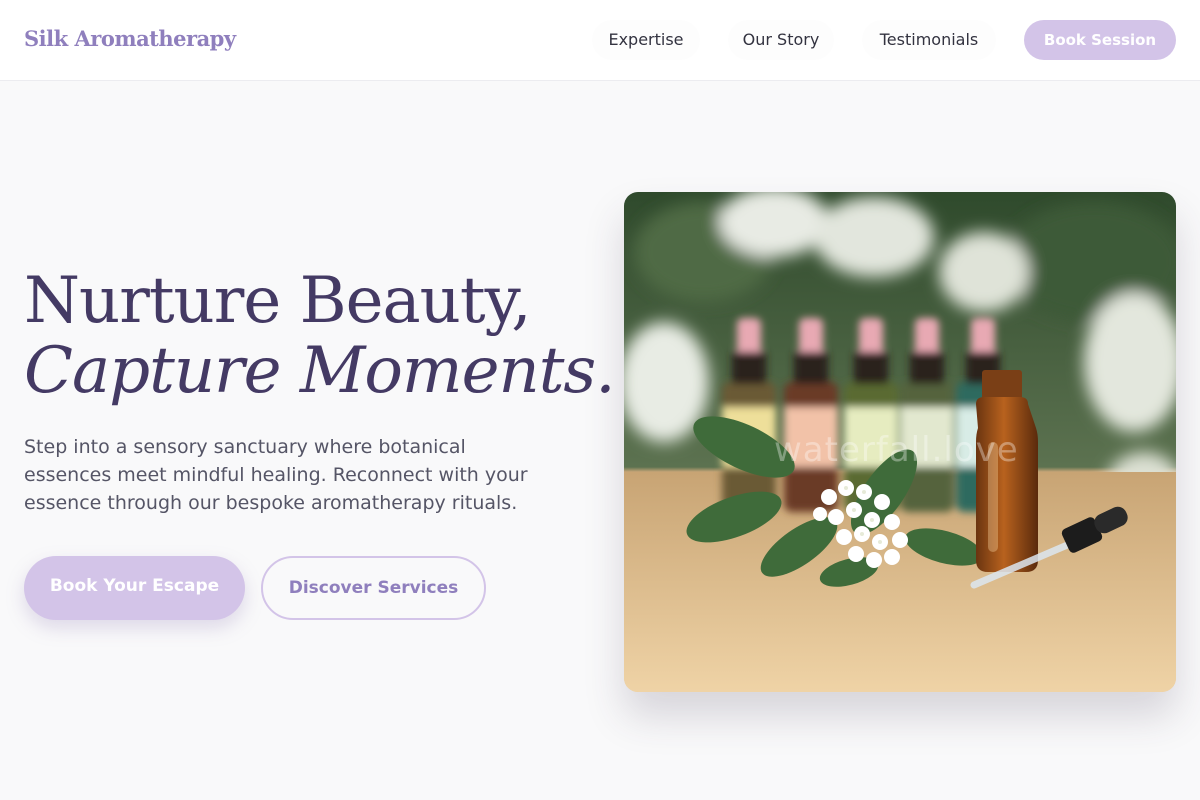  What do you see at coordinates (929, 40) in the screenshot?
I see `nav-link-testimonials: Testimonials` at bounding box center [929, 40].